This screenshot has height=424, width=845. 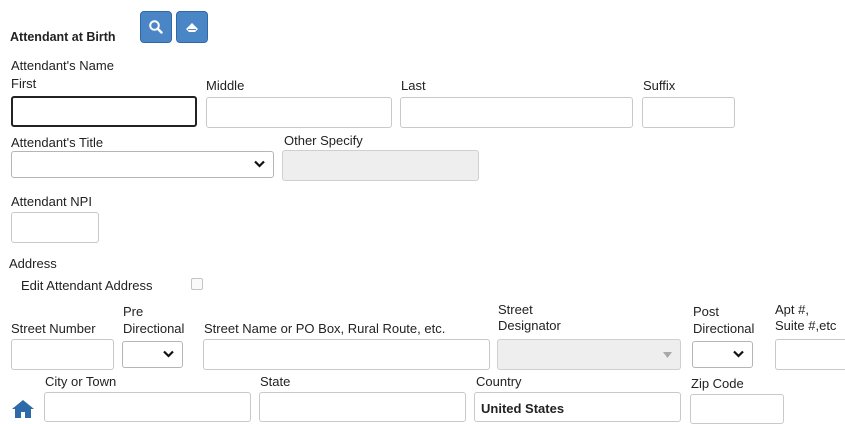 I want to click on street-name-input, so click(x=346, y=354).